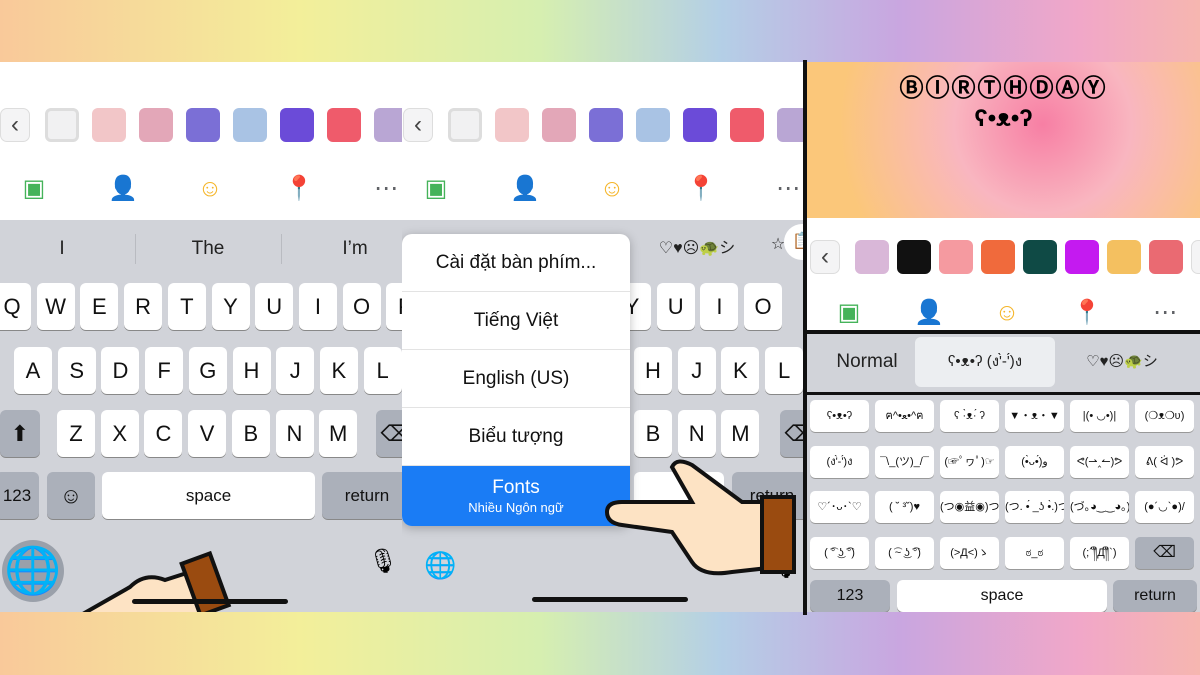  Describe the element at coordinates (76, 370) in the screenshot. I see `key-s: S` at that location.